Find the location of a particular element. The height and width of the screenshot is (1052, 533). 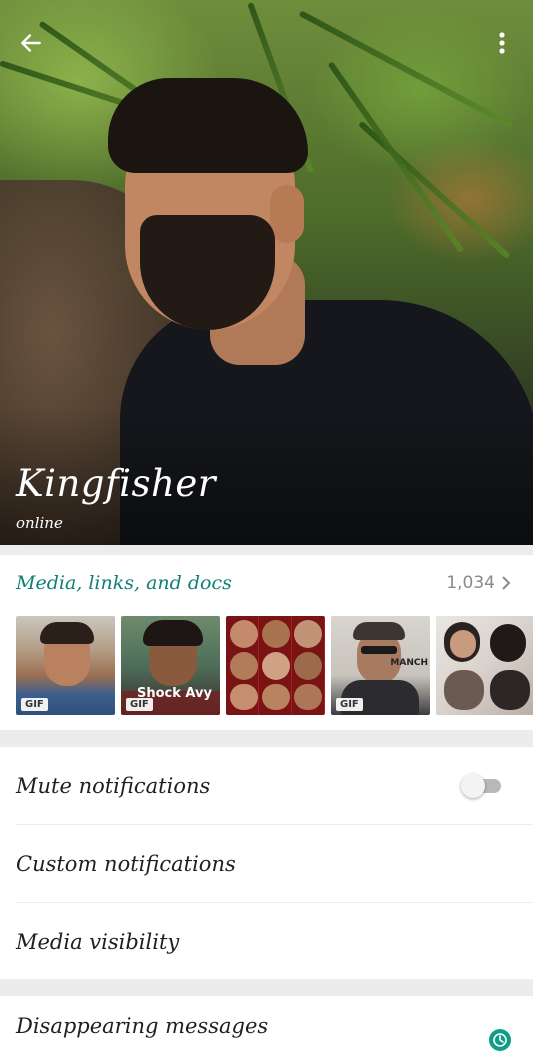

timer-icon is located at coordinates (500, 1040).